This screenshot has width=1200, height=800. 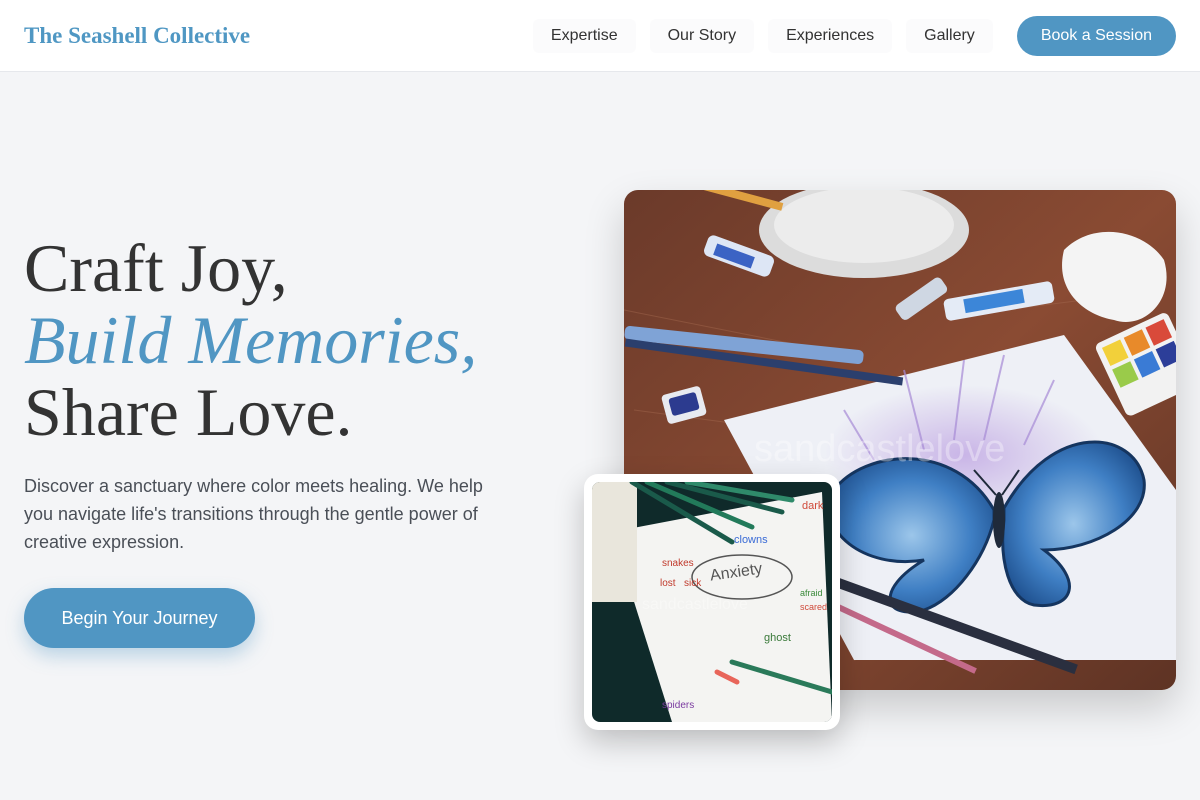 I want to click on hero-title: Craft Joy, Build Memories, Share Love., so click(x=250, y=340).